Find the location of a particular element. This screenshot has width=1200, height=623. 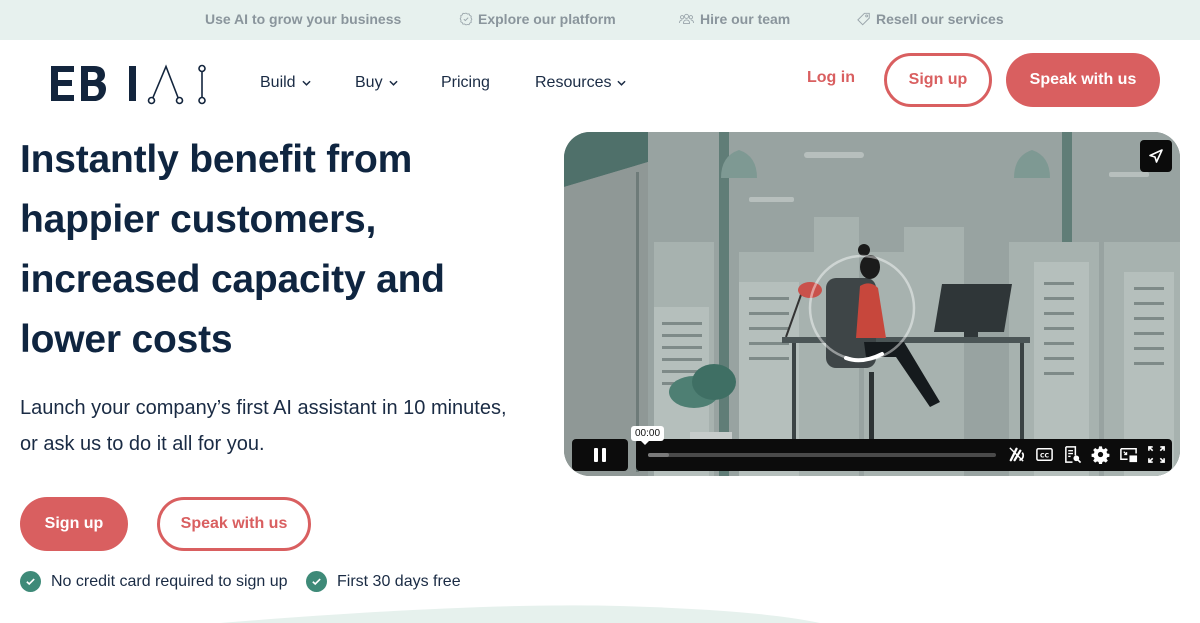

captions-button: CC is located at coordinates (1044, 454).